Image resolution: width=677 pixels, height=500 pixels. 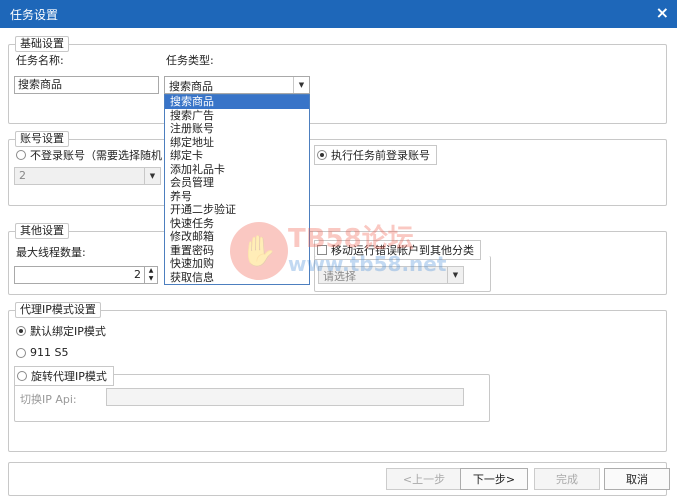 What do you see at coordinates (637, 479) in the screenshot?
I see `cancel-button: 取消` at bounding box center [637, 479].